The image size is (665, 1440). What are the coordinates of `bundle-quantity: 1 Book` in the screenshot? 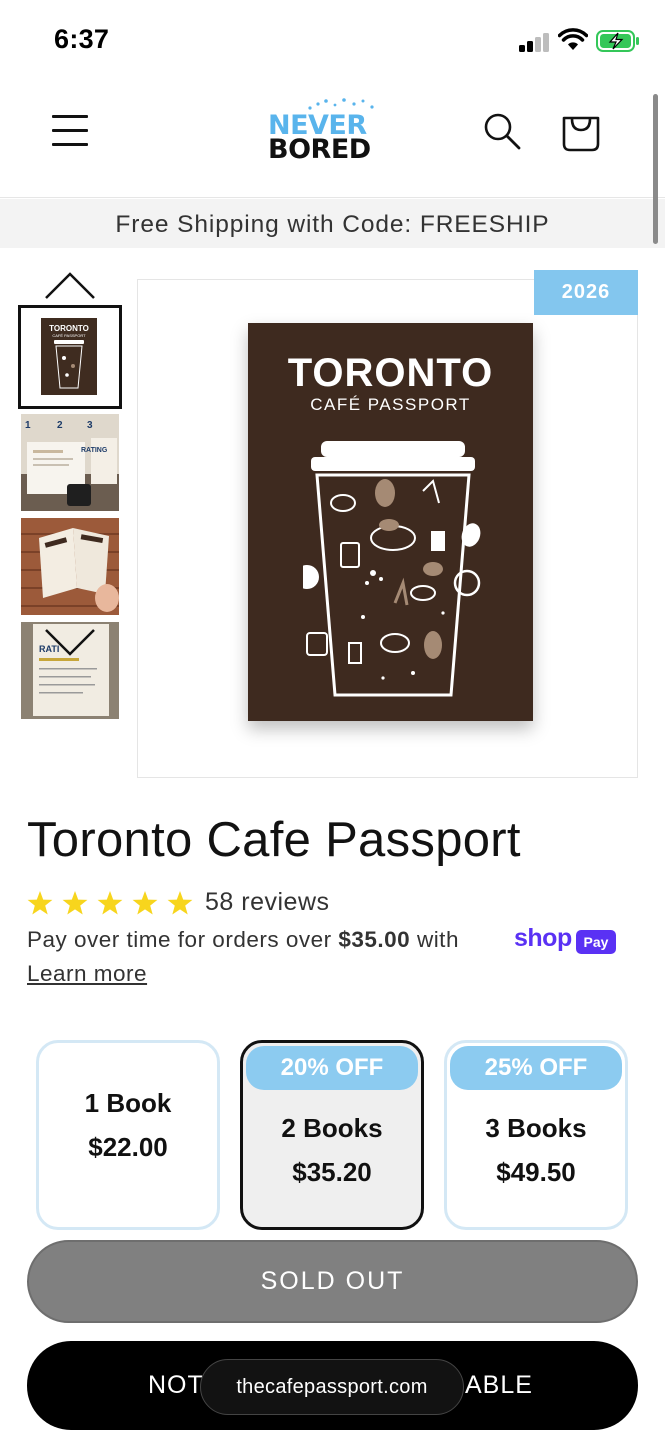 It's located at (128, 1103).